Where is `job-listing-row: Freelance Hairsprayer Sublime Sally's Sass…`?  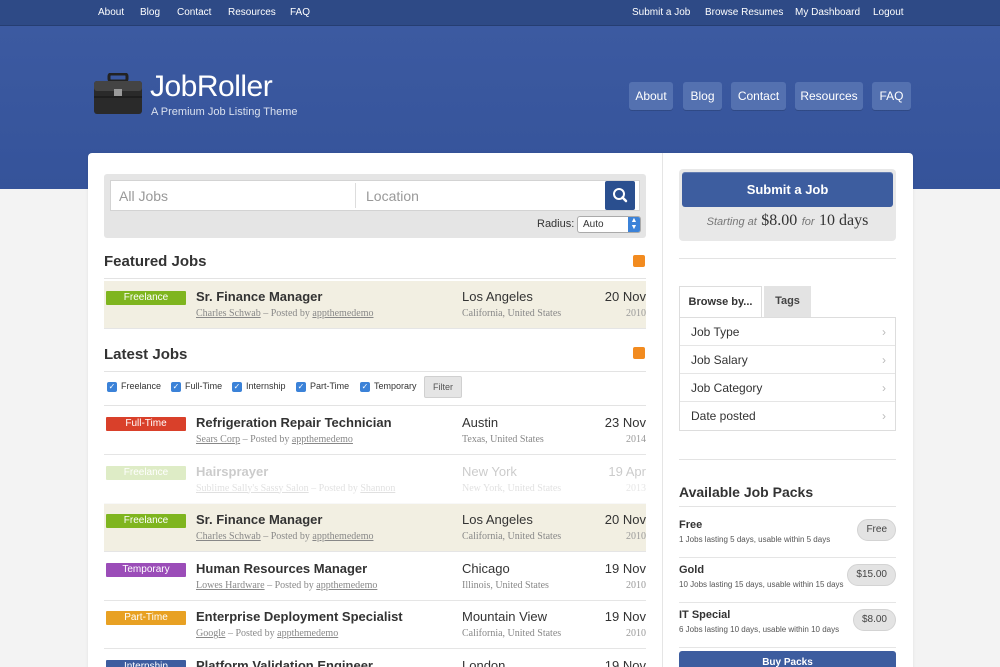 job-listing-row: Freelance Hairsprayer Sublime Sally's Sass… is located at coordinates (375, 480).